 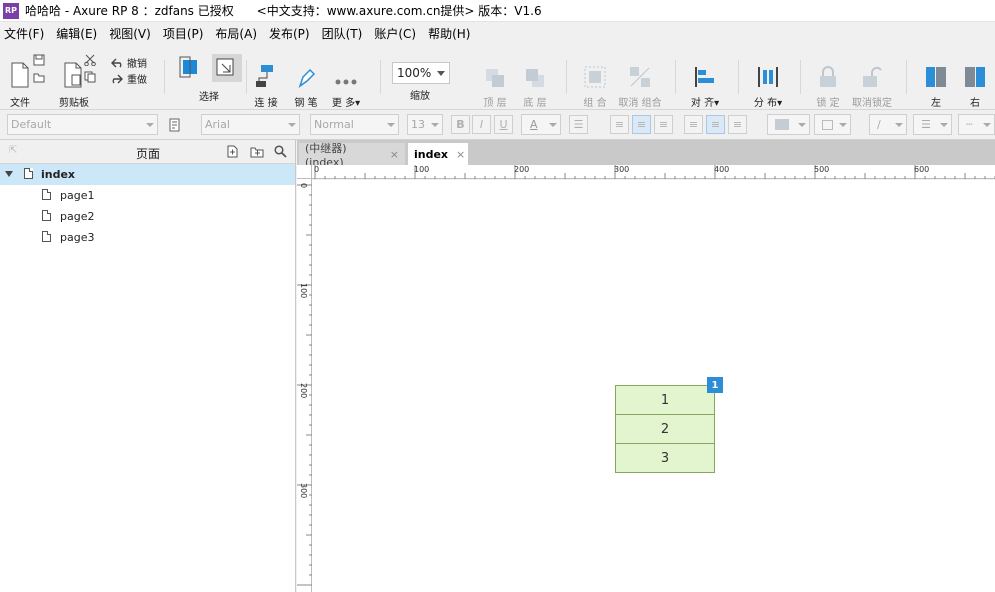 I want to click on ungroup-label: 取消 组合, so click(x=640, y=103).